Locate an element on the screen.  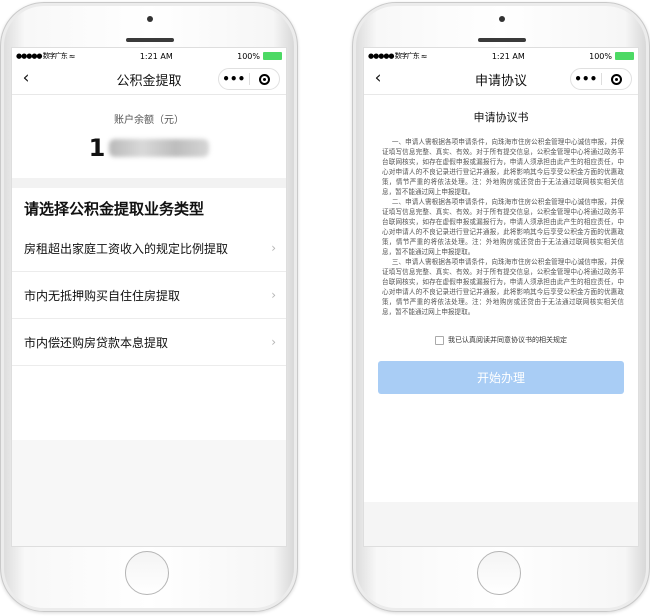
list-item-label: 市内无抵押购买自住住房提取 is located at coordinates (102, 295).